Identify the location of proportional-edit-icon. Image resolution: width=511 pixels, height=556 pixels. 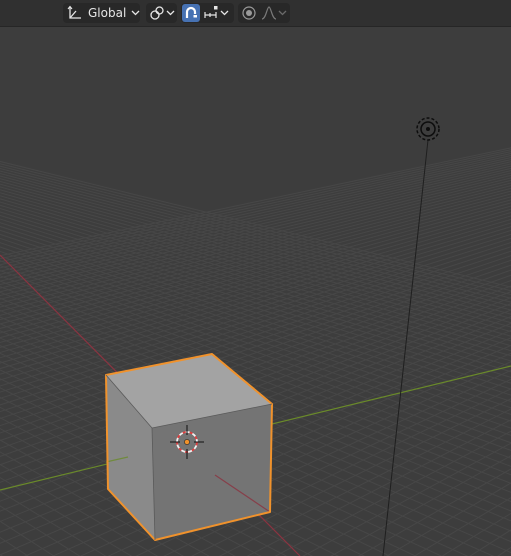
(249, 13).